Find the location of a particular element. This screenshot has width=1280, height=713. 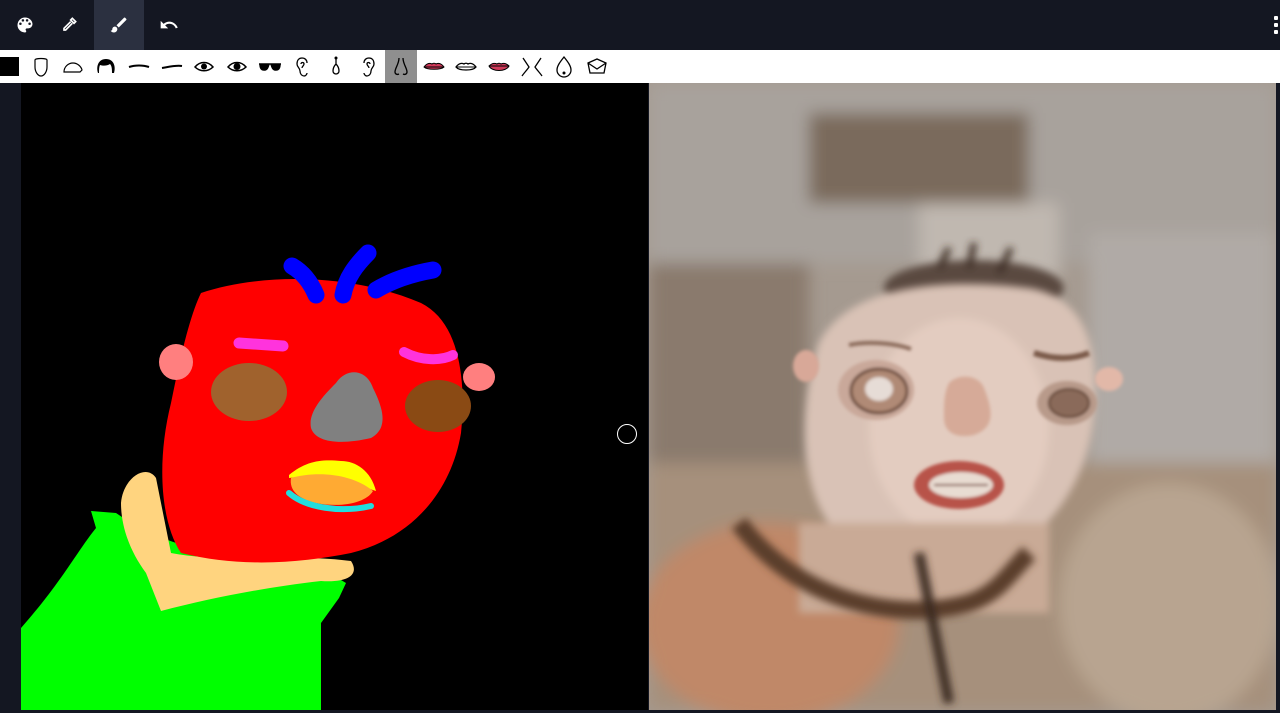

label-earring is located at coordinates (336, 66).